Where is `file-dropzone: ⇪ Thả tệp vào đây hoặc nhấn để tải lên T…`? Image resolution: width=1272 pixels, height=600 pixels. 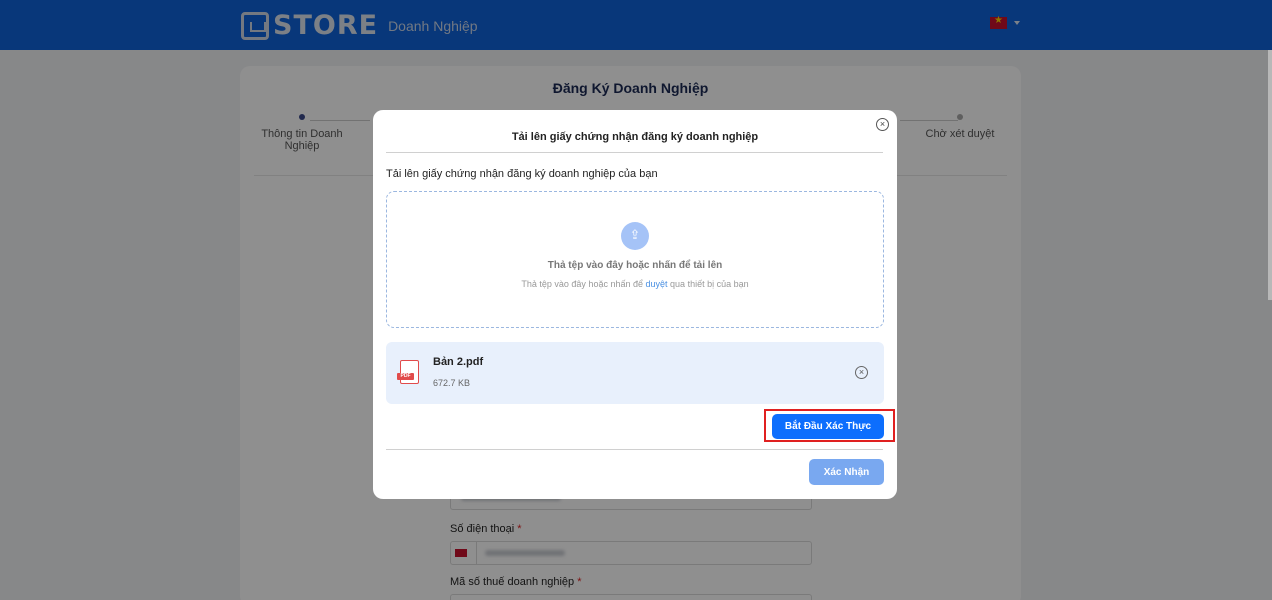 file-dropzone: ⇪ Thả tệp vào đây hoặc nhấn để tải lên T… is located at coordinates (635, 259).